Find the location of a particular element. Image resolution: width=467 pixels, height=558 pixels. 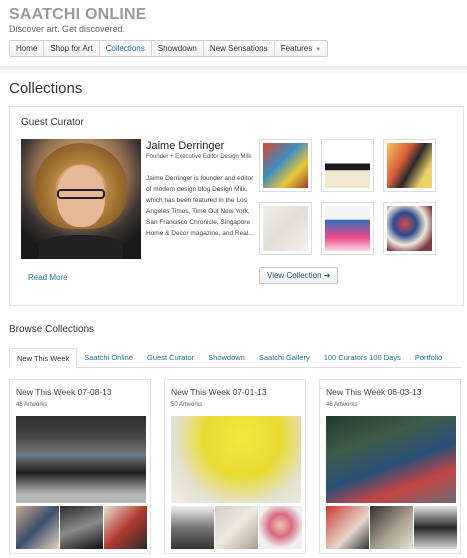

collection-card: New This Week 06-03-13 46 Artworks is located at coordinates (390, 466).